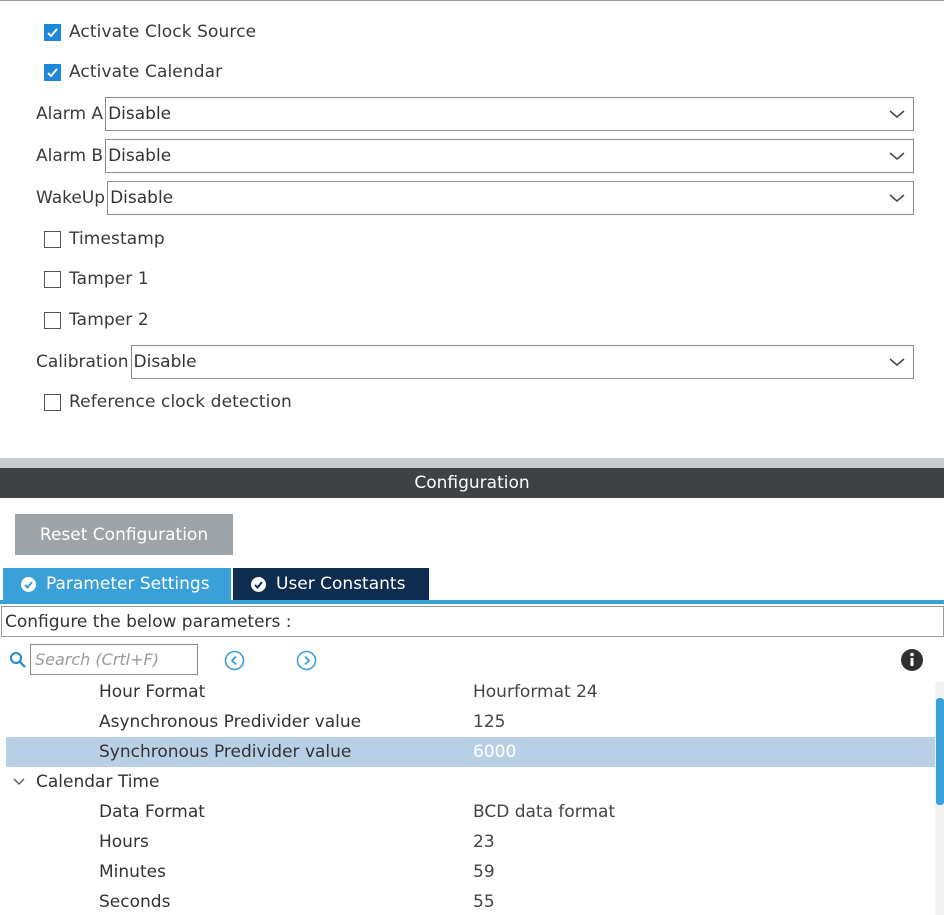 Image resolution: width=944 pixels, height=915 pixels. What do you see at coordinates (70, 156) in the screenshot?
I see `alarm-b-label: Alarm B` at bounding box center [70, 156].